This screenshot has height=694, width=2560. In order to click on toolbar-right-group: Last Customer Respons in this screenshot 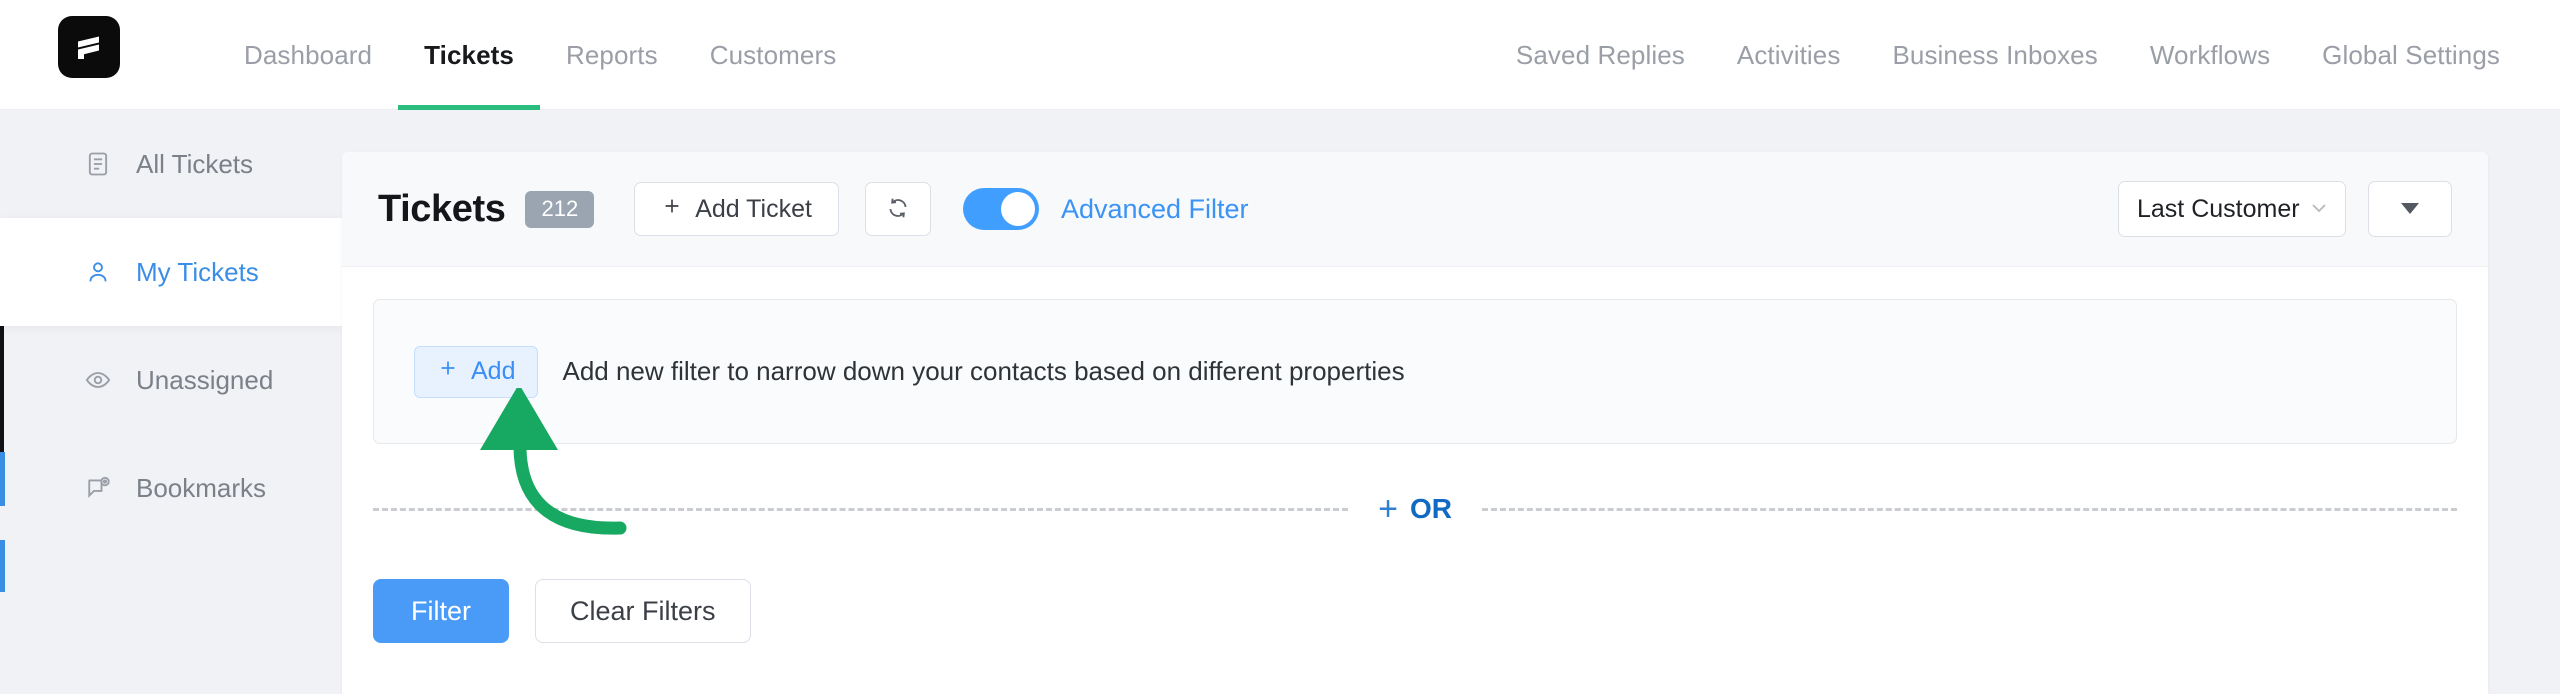, I will do `click(2285, 209)`.